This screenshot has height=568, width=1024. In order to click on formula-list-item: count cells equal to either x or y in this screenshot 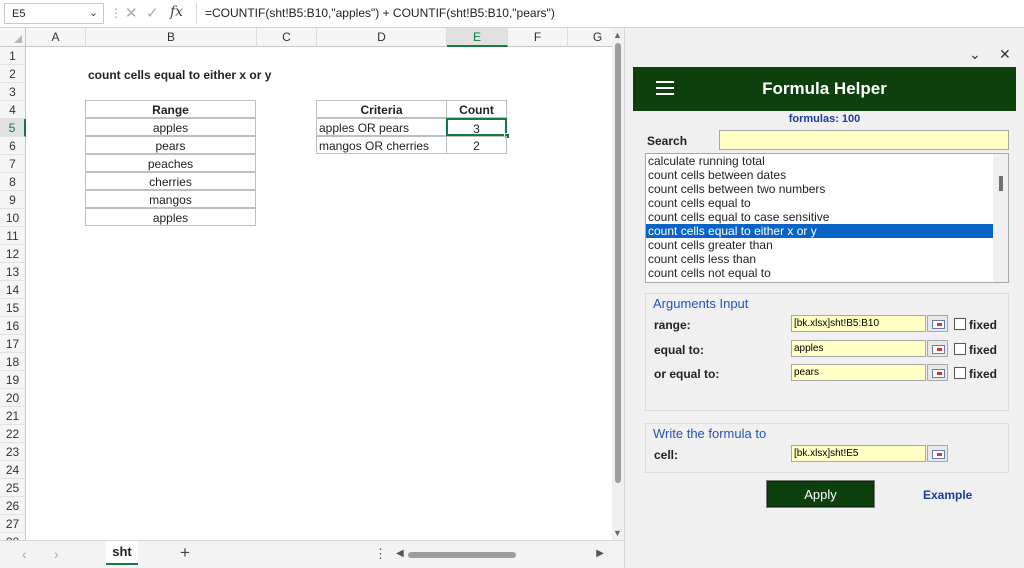, I will do `click(819, 231)`.